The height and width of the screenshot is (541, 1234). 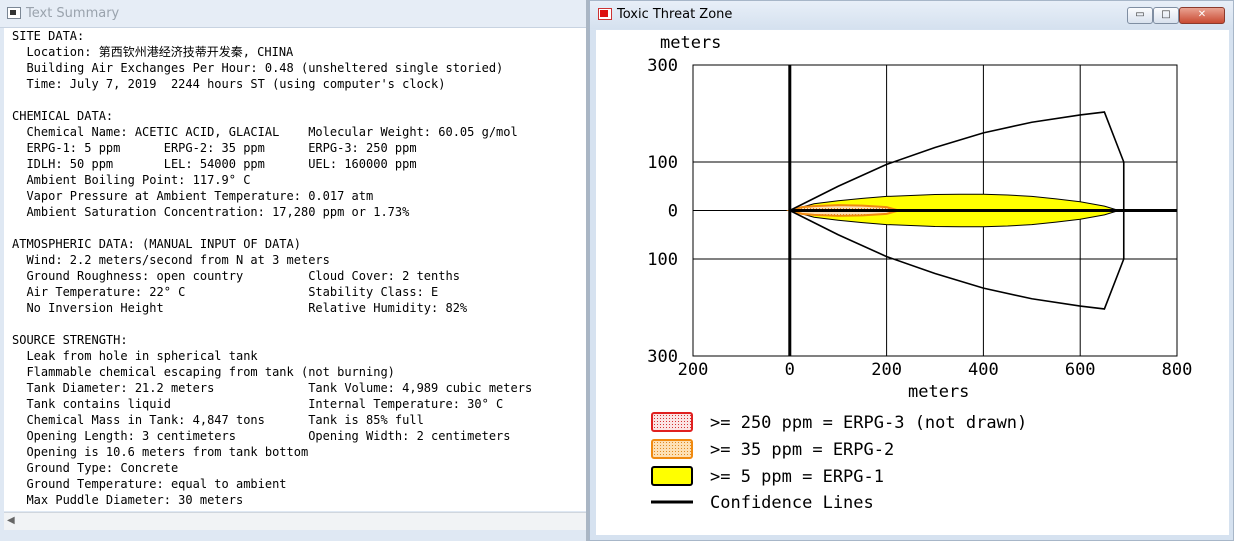 What do you see at coordinates (293, 14) in the screenshot?
I see `text-summary-titlebar: Text Summary` at bounding box center [293, 14].